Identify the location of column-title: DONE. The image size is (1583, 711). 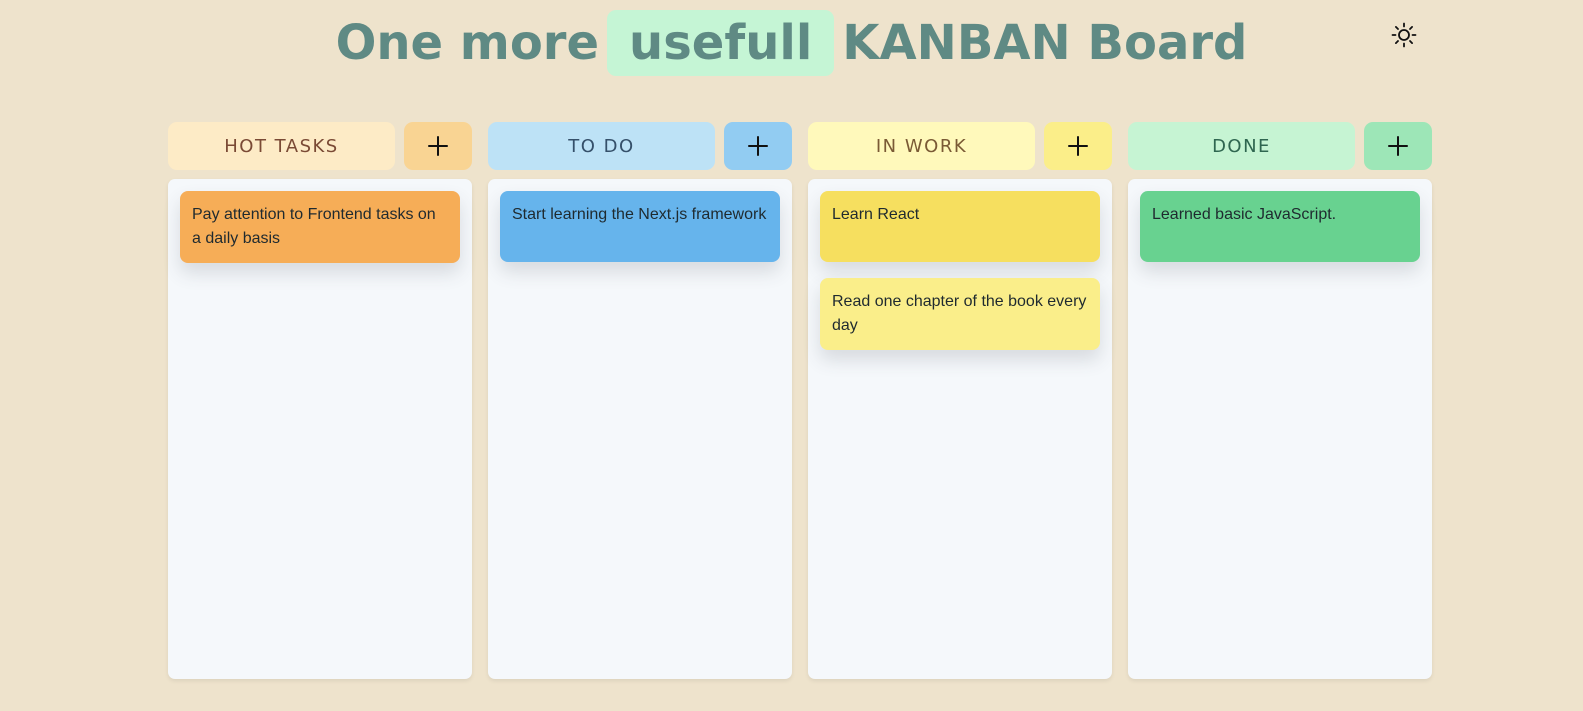
(1241, 146).